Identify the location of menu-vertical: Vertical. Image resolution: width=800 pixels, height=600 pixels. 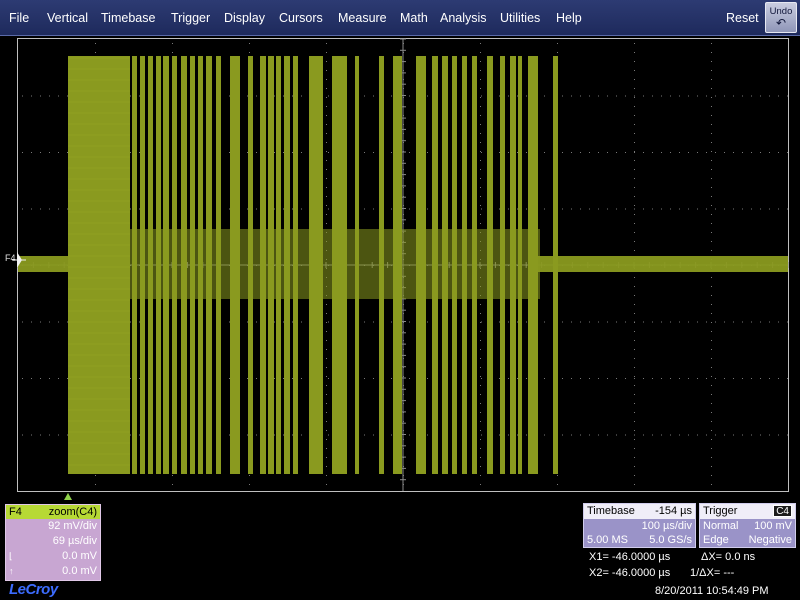
(67, 18).